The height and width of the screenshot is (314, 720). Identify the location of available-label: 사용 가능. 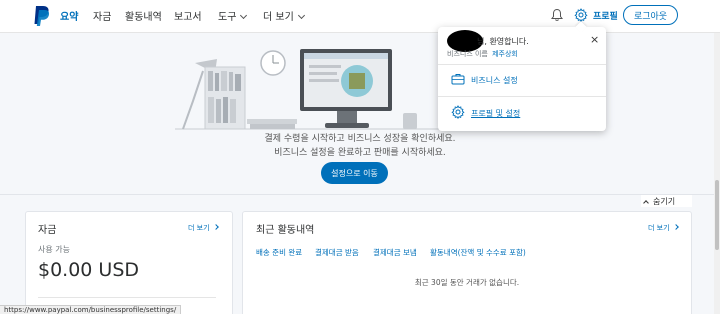
(54, 249).